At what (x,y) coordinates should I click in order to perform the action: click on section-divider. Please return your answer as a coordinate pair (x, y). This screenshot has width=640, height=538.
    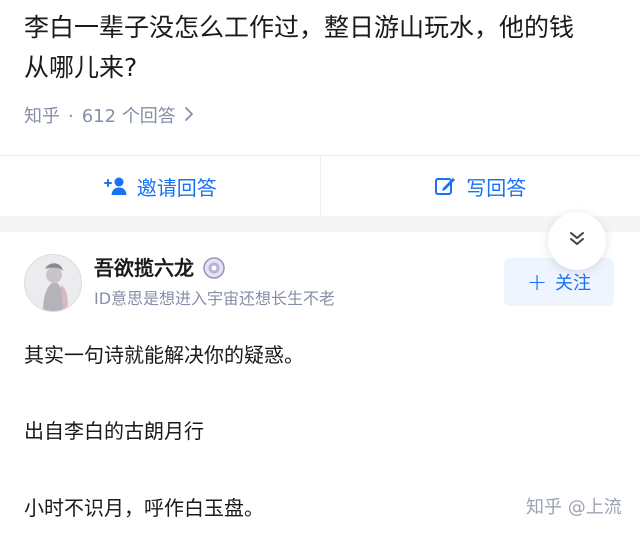
    Looking at the image, I should click on (320, 224).